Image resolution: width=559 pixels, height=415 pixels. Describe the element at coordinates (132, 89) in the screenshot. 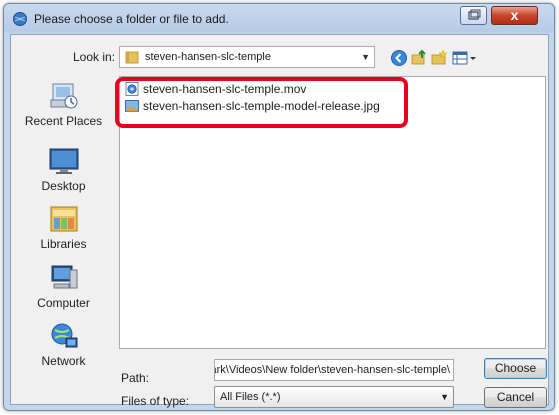

I see `mov-file-icon` at that location.